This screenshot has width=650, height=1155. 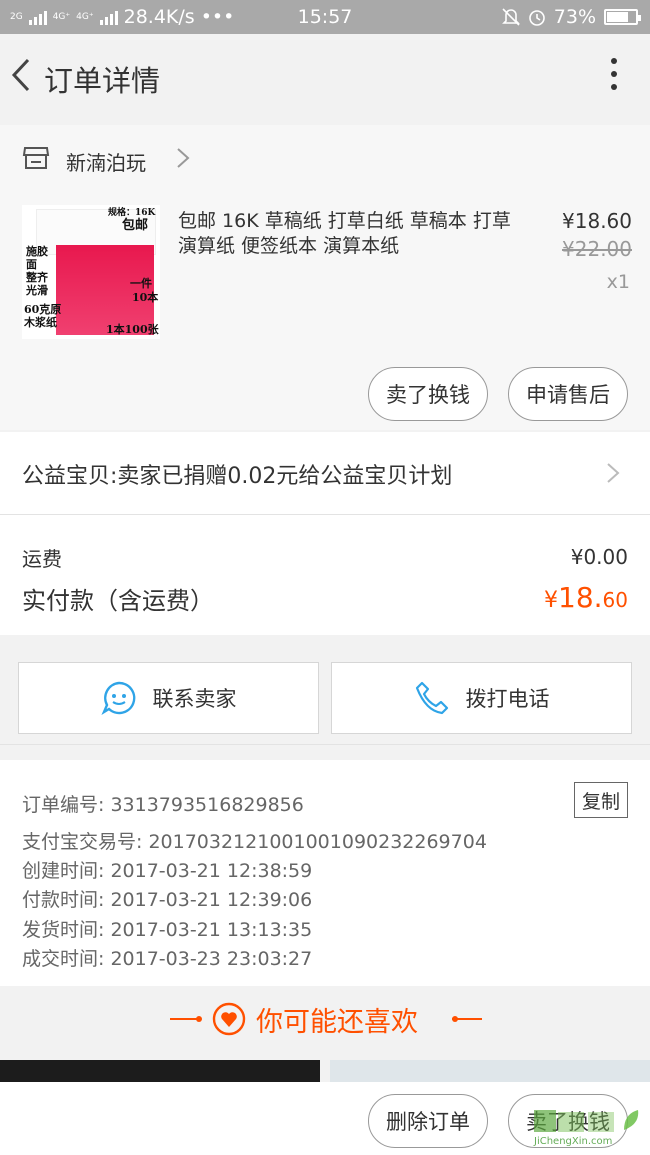 What do you see at coordinates (510, 17) in the screenshot?
I see `mute-icon` at bounding box center [510, 17].